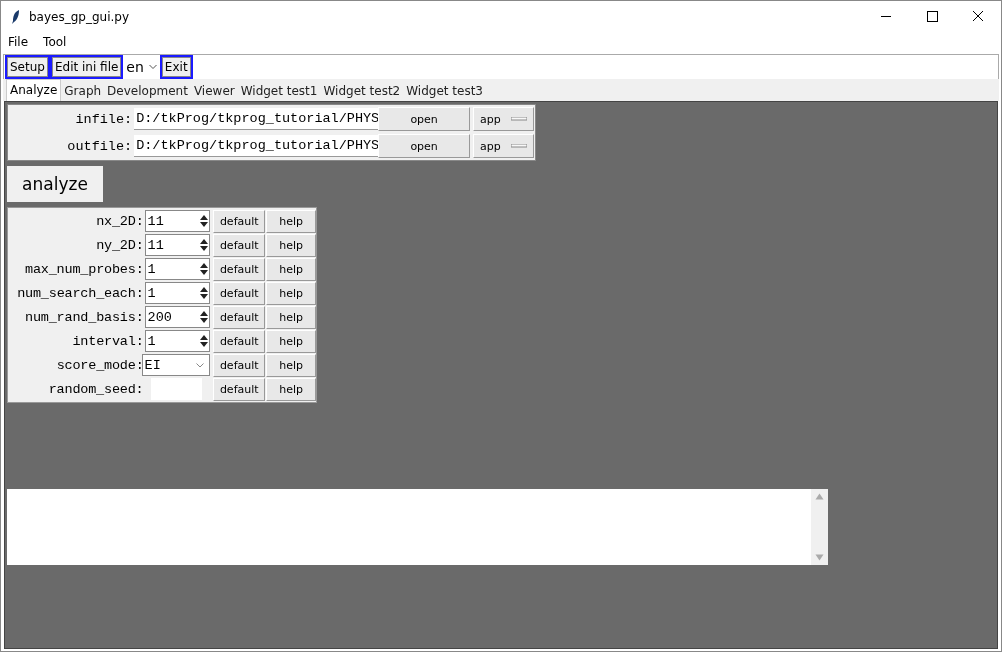  Describe the element at coordinates (16, 16) in the screenshot. I see `feather-icon` at that location.